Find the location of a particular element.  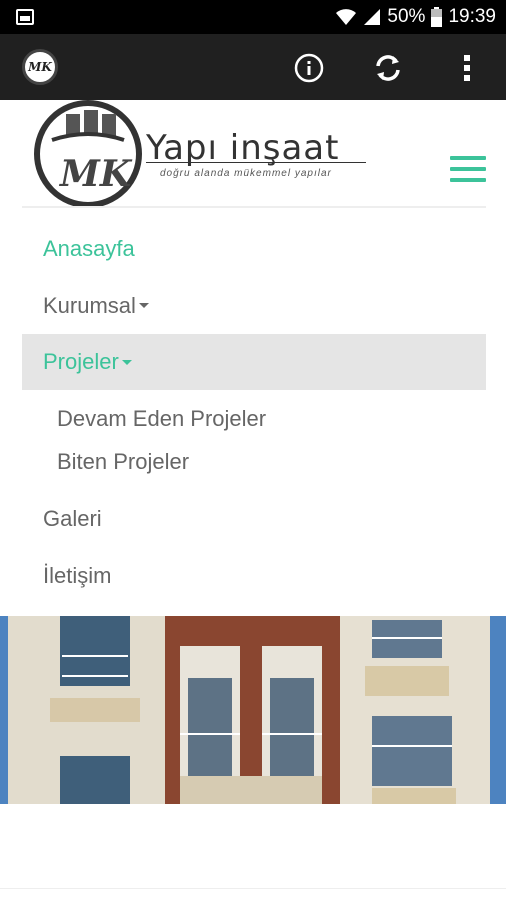

menu-item-anasayfa: Anasayfa is located at coordinates (254, 248).